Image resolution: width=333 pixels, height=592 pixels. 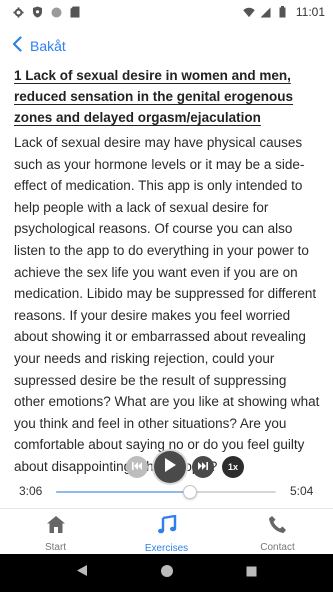 What do you see at coordinates (56, 527) in the screenshot?
I see `home-icon` at bounding box center [56, 527].